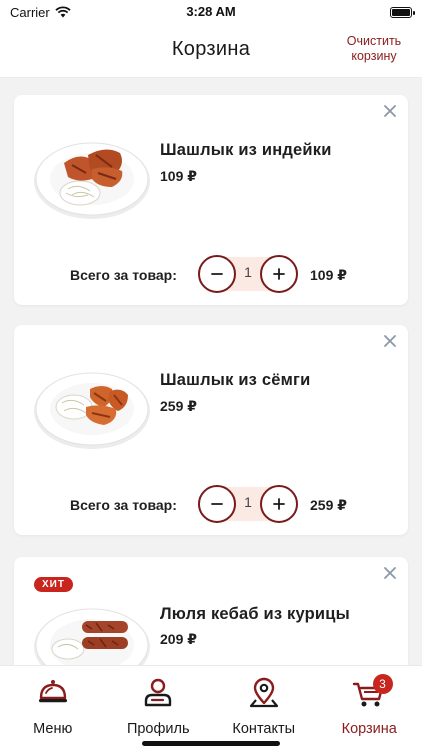  What do you see at coordinates (255, 614) in the screenshot?
I see `item-name: Люля кебаб из курицы` at bounding box center [255, 614].